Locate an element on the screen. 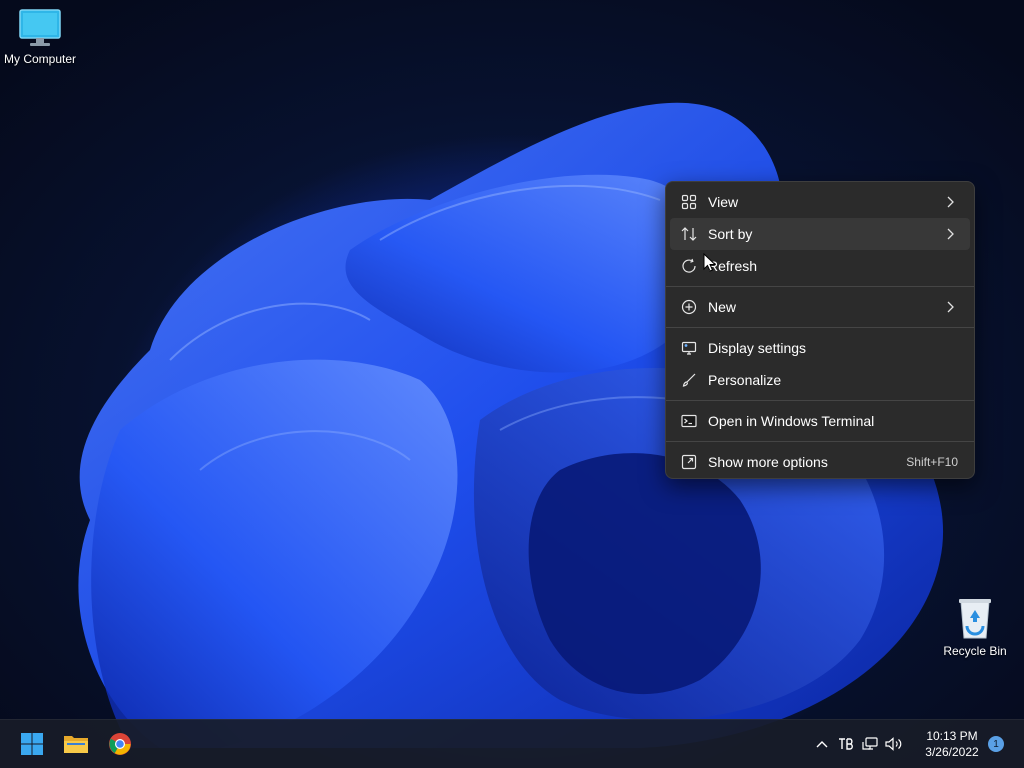  menu-item-label: New is located at coordinates (722, 307).